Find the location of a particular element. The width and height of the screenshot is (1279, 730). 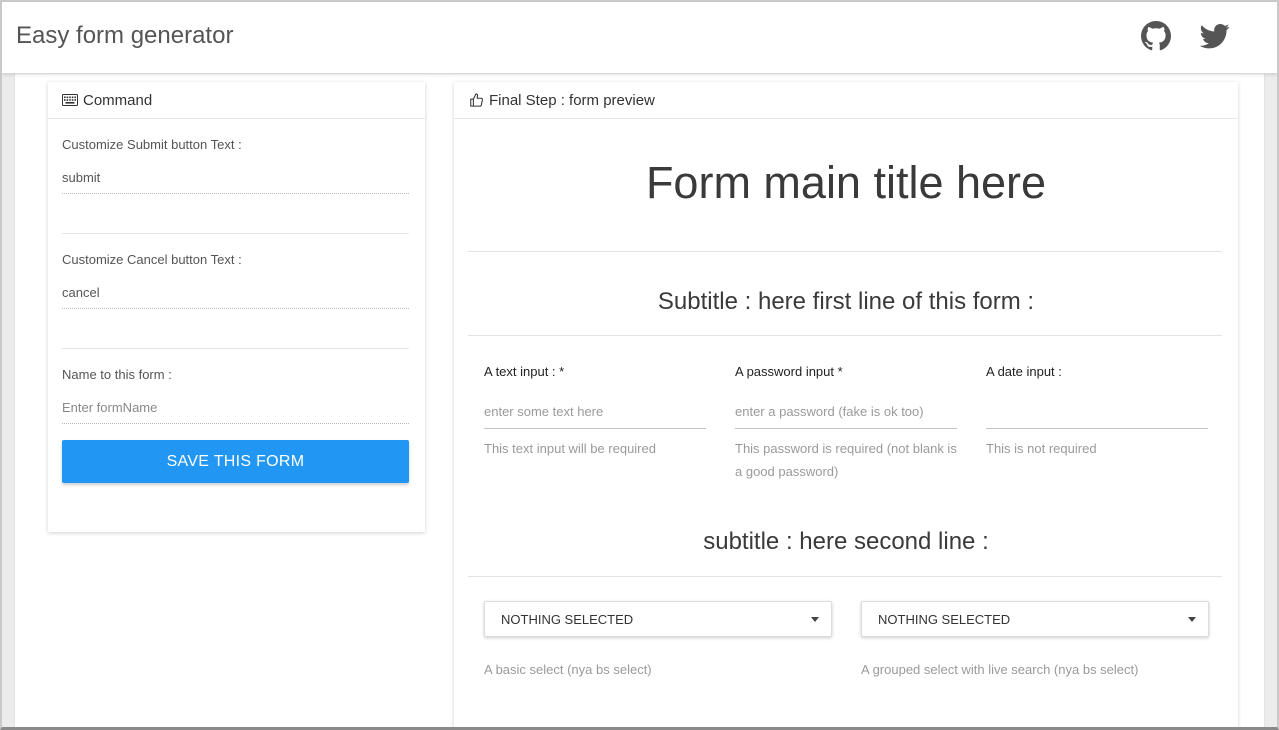

thumbs-up-icon is located at coordinates (476, 100).